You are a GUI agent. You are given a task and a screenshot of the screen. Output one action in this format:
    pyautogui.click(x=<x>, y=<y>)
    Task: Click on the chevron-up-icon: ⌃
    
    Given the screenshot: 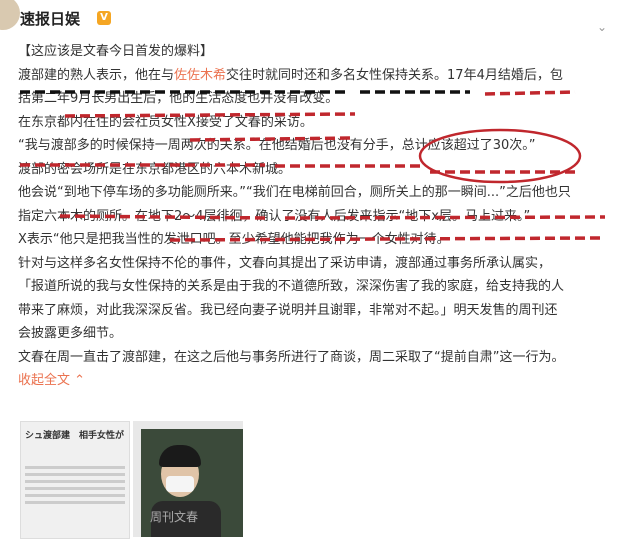 What is the action you would take?
    pyautogui.click(x=77, y=380)
    